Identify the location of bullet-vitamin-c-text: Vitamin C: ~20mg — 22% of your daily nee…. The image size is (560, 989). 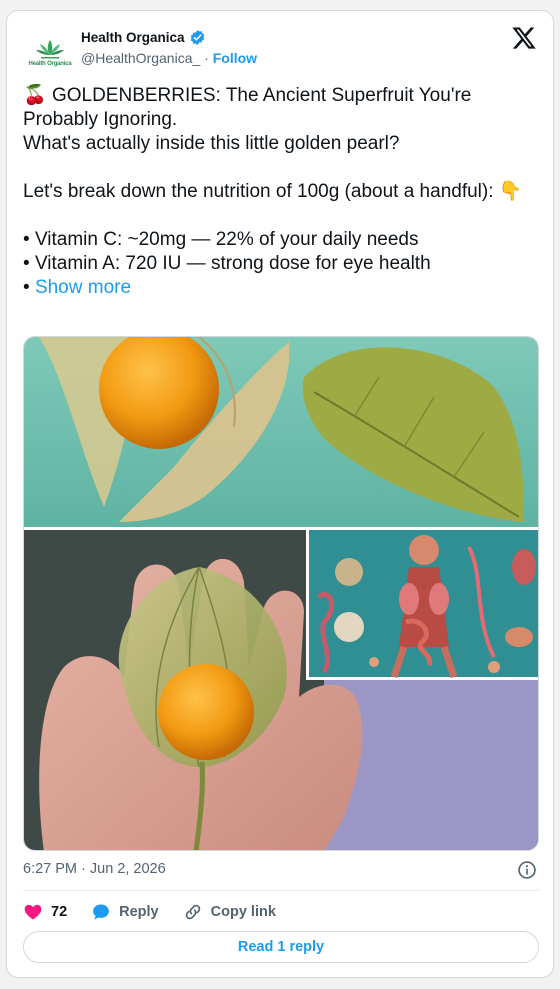
(226, 239).